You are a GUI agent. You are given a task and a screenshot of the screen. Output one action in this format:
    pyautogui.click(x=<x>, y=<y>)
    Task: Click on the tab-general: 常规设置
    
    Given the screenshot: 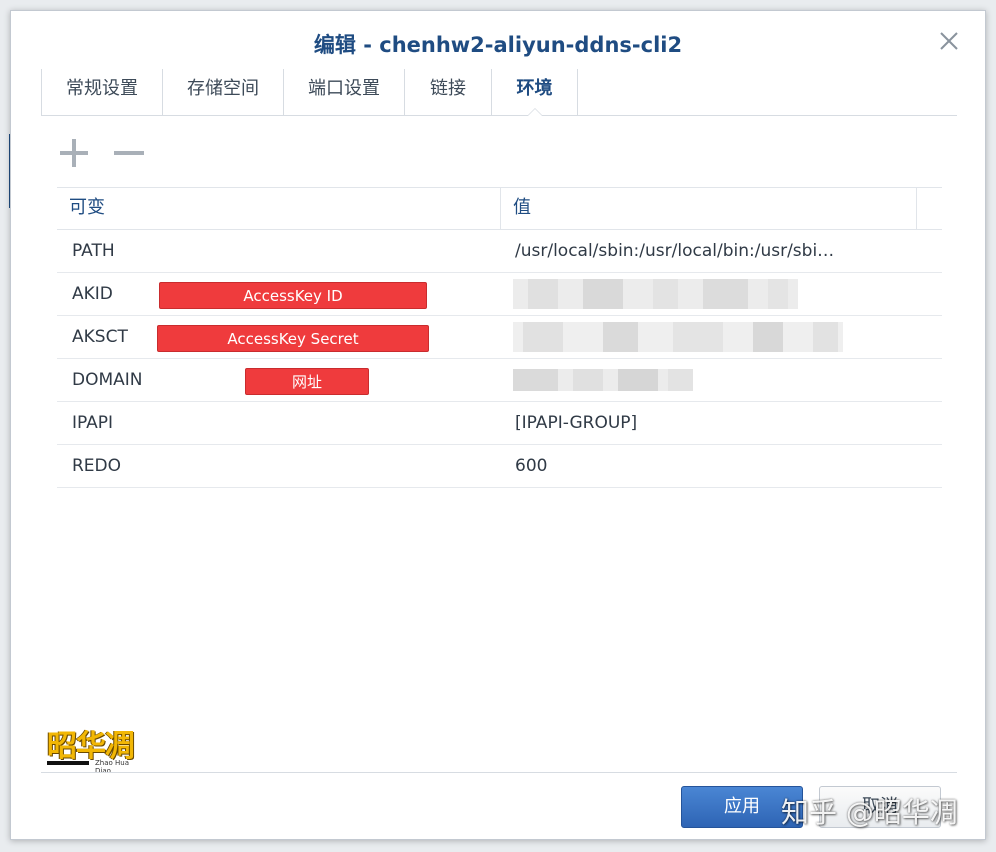 What is the action you would take?
    pyautogui.click(x=102, y=92)
    